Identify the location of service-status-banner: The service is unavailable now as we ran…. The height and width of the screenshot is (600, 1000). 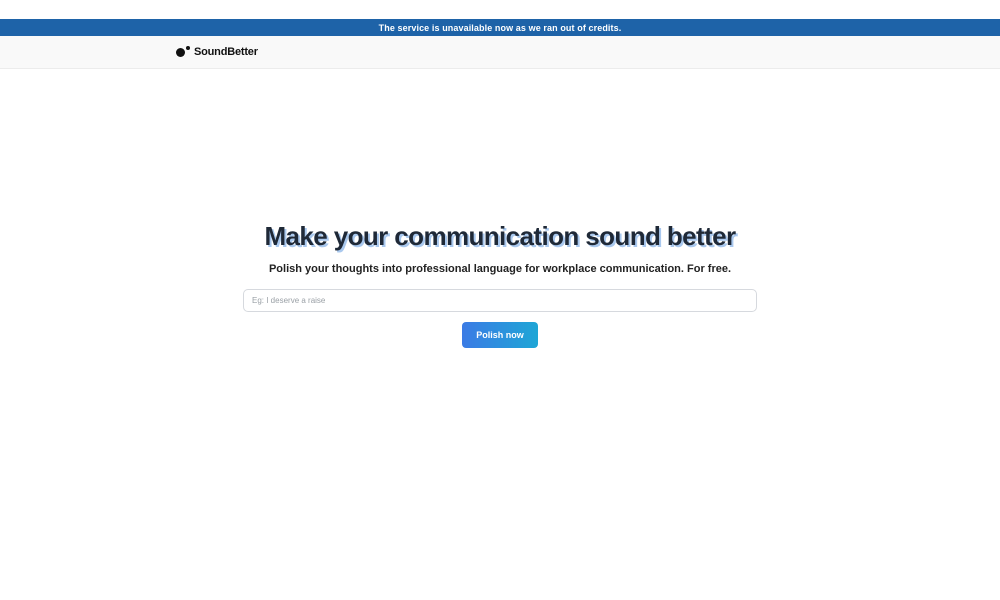
(500, 27).